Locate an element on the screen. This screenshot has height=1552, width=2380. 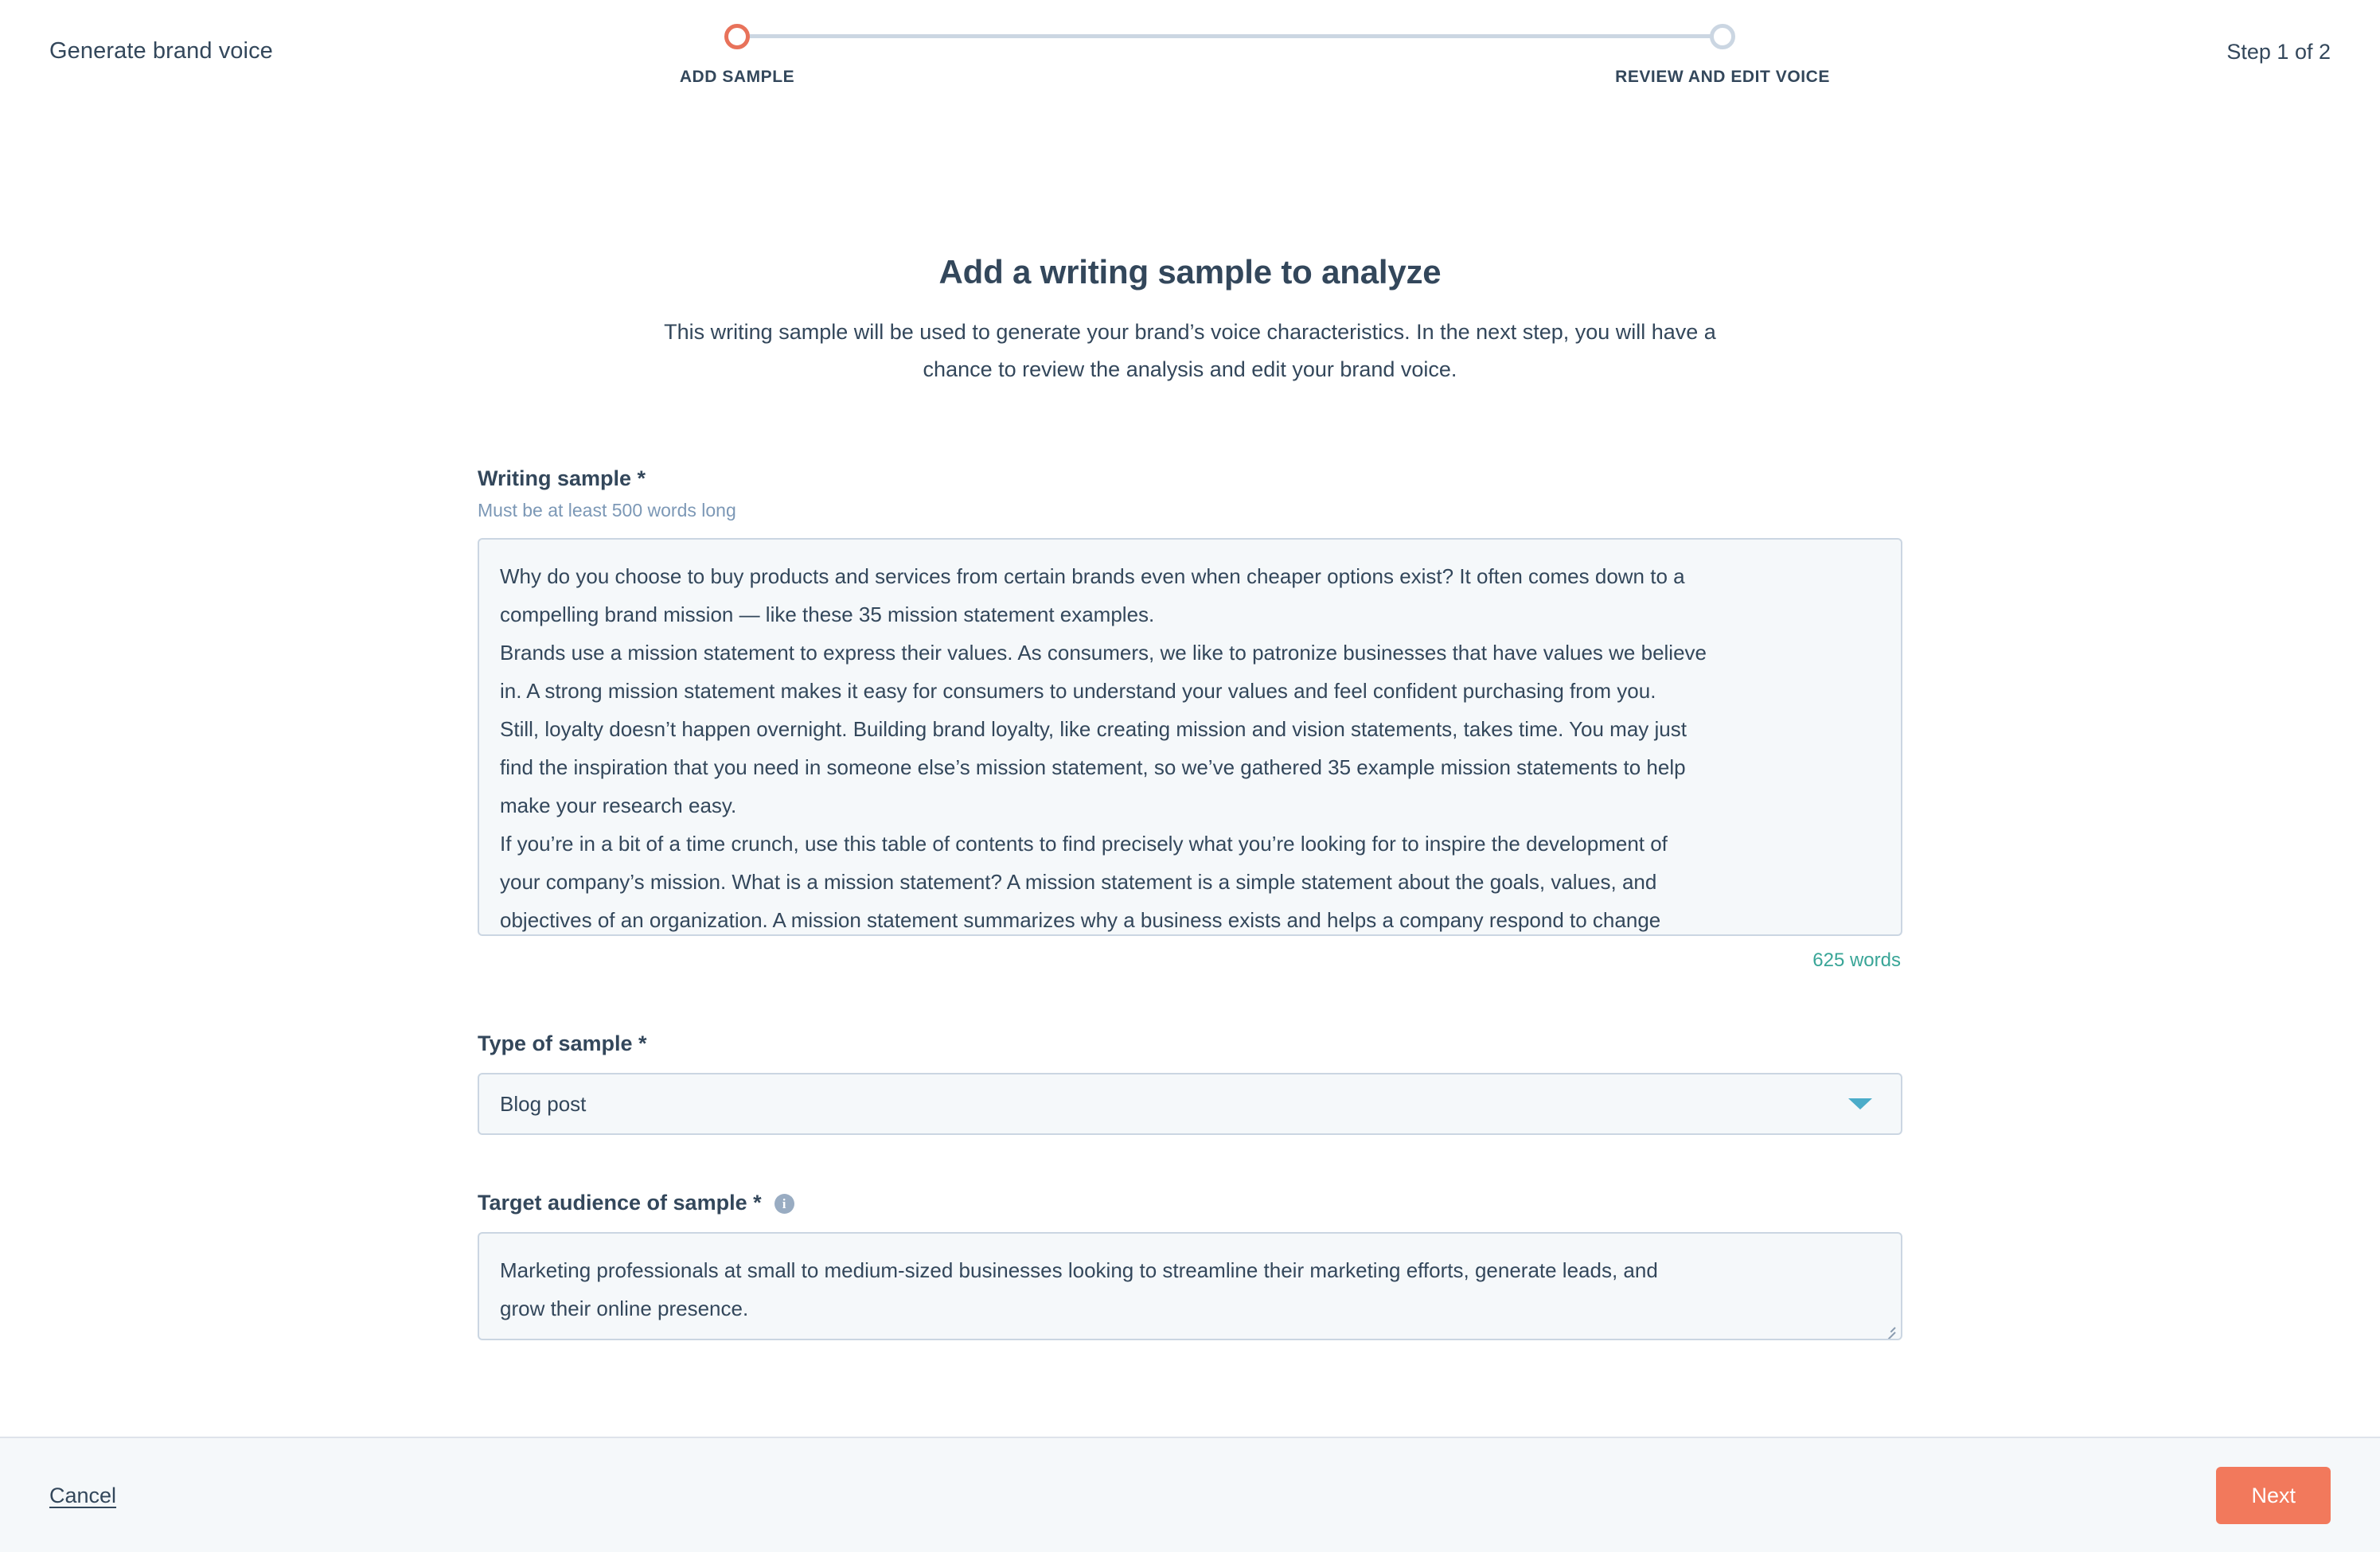
cancel-button: Cancel is located at coordinates (82, 1495).